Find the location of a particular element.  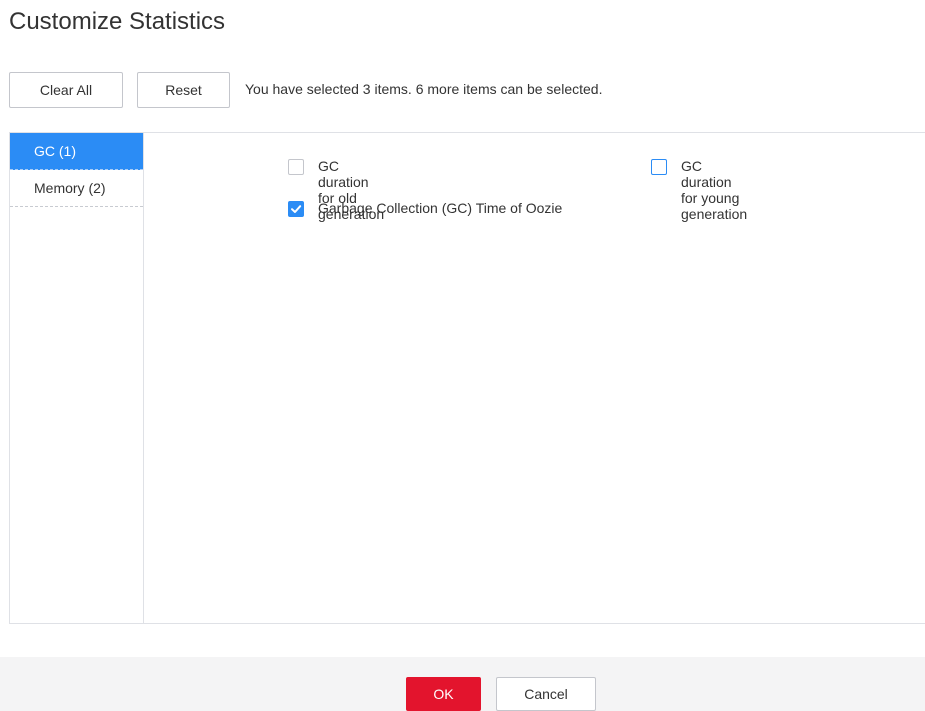

option-label: GC duration for young generation is located at coordinates (714, 190).